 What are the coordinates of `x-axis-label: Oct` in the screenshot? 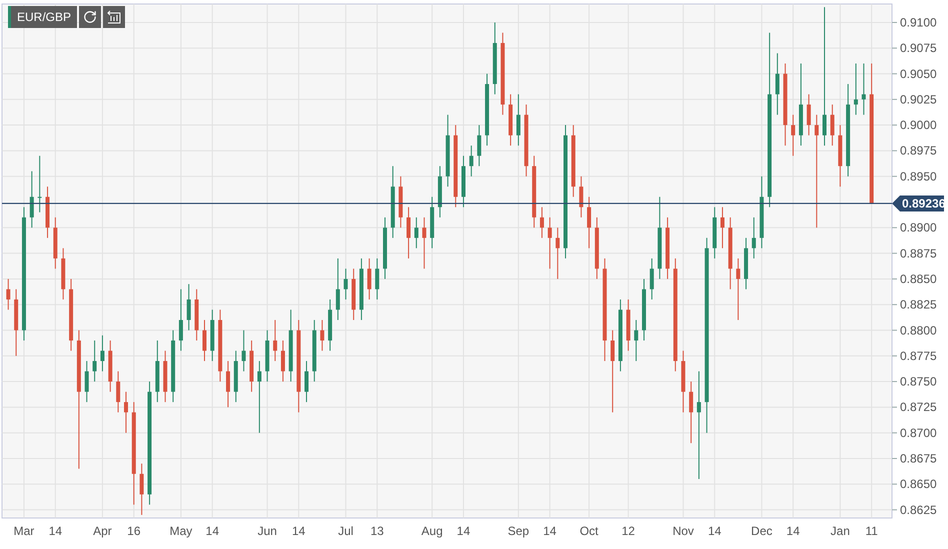 It's located at (589, 531).